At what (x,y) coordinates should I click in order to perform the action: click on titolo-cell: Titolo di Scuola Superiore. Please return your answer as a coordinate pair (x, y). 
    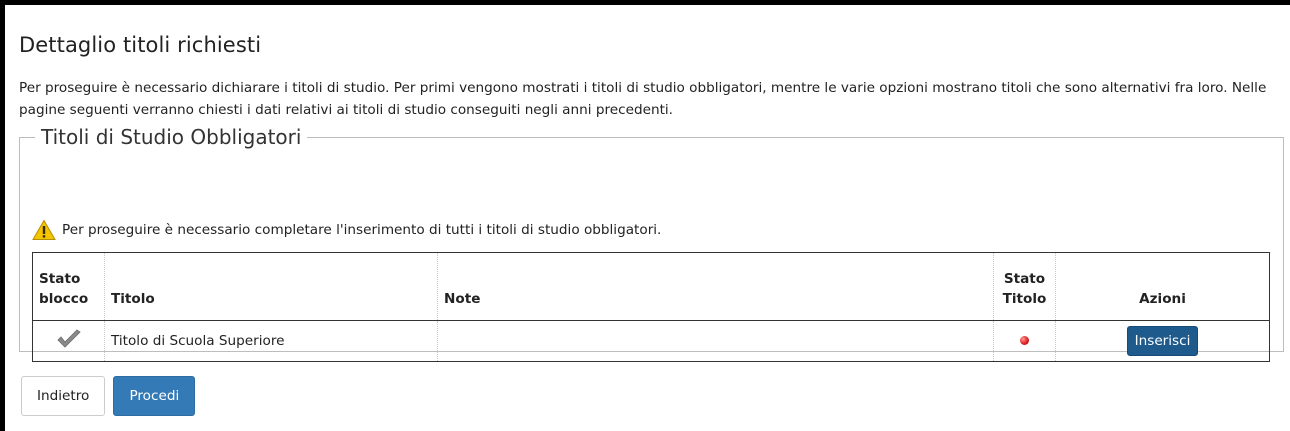
    Looking at the image, I should click on (271, 341).